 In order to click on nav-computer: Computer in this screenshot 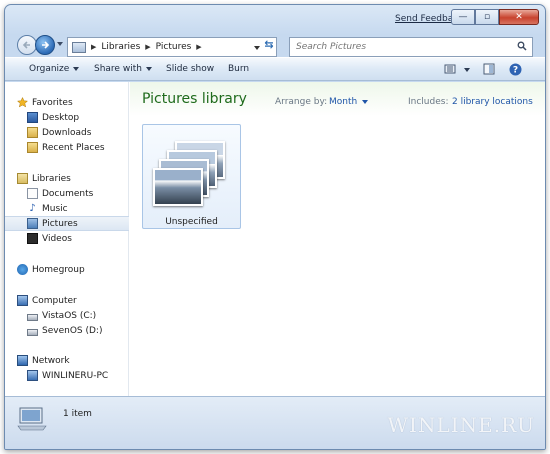, I will do `click(67, 300)`.